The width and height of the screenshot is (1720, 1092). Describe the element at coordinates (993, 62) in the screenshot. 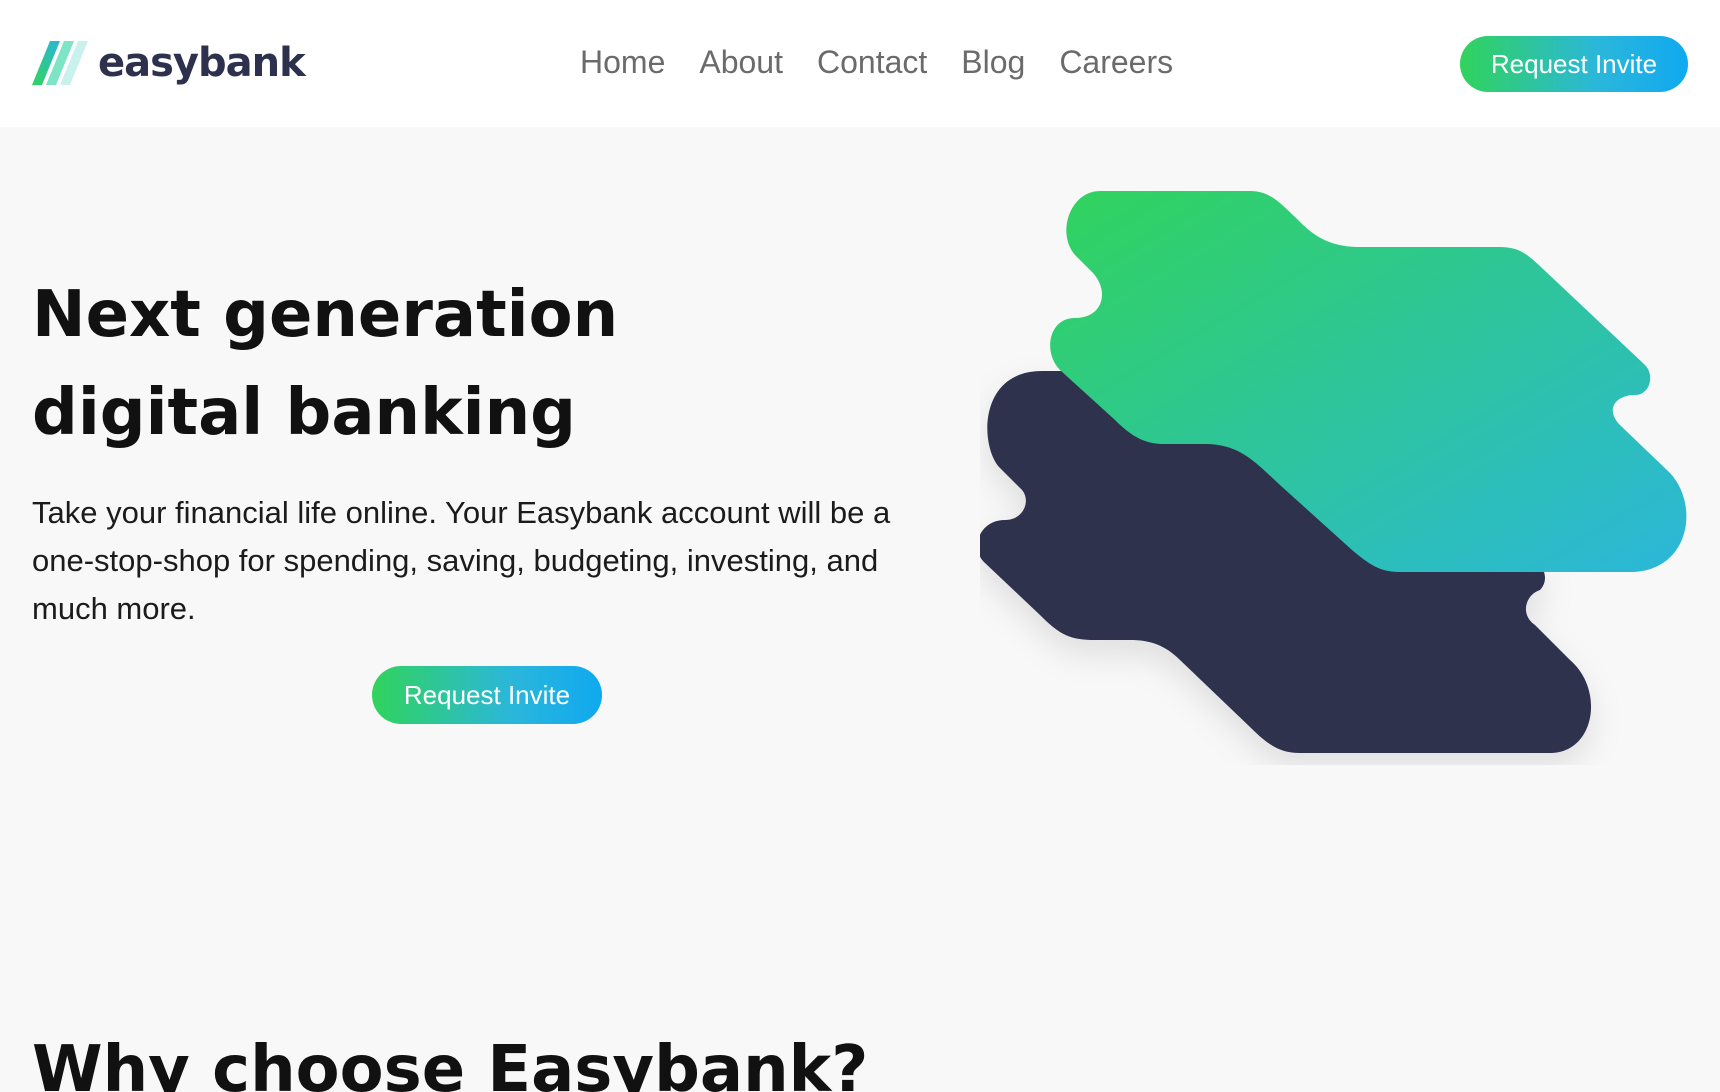

I see `nav-link-blog: Blog` at that location.